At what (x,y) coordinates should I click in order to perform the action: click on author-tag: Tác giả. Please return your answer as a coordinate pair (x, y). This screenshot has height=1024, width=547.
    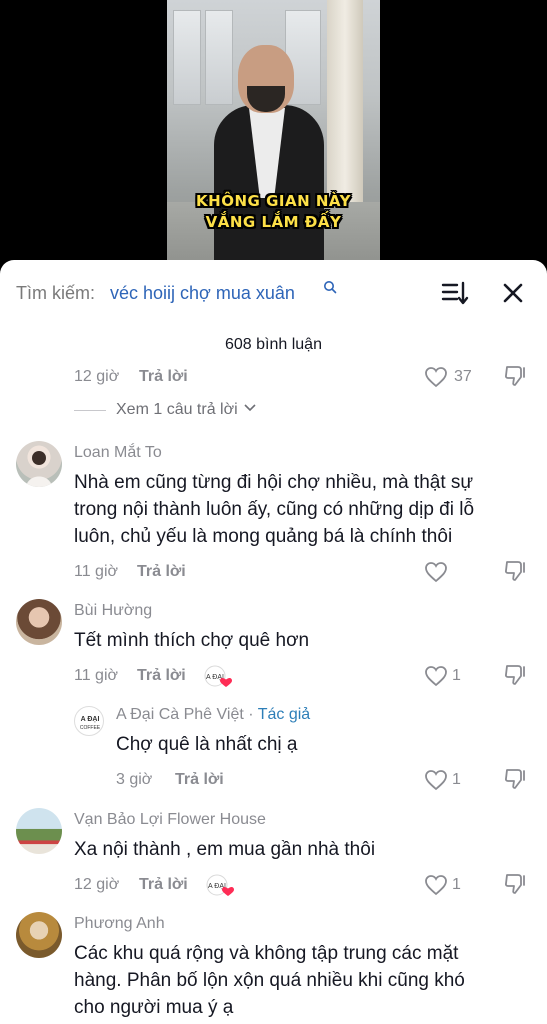
    Looking at the image, I should click on (284, 714).